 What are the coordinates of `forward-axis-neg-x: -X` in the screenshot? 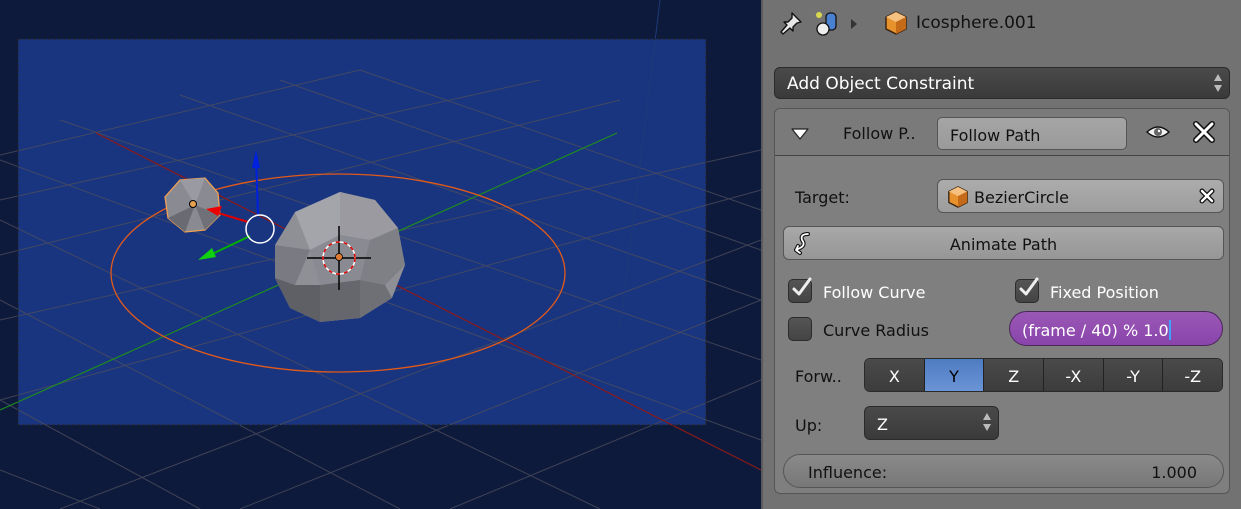 It's located at (1074, 375).